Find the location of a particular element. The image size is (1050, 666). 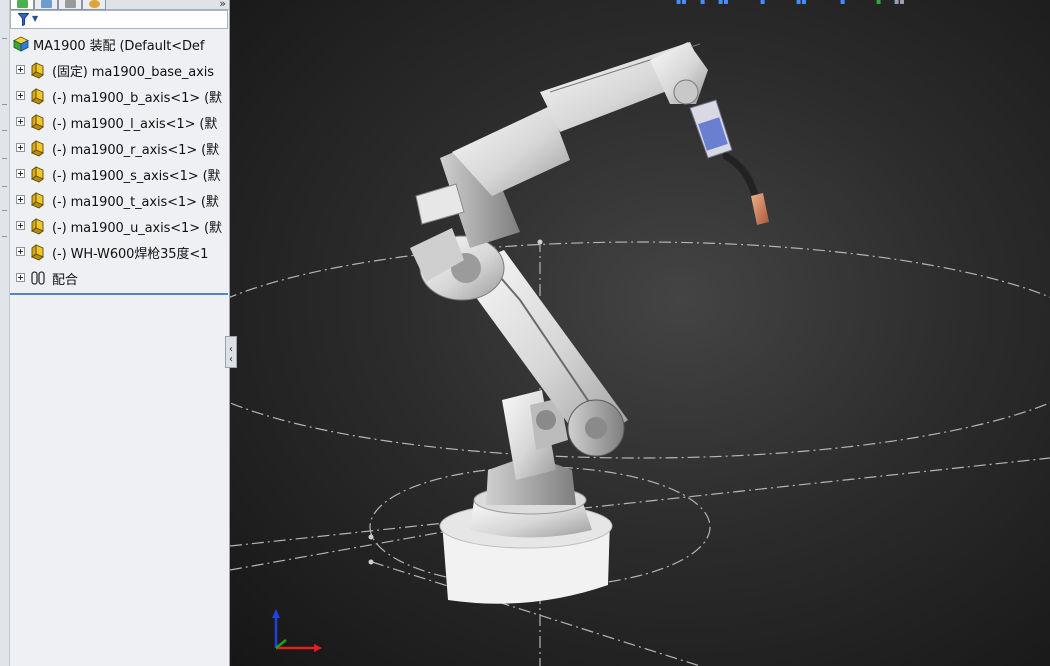

tab-configuration-manager is located at coordinates (70, 5).